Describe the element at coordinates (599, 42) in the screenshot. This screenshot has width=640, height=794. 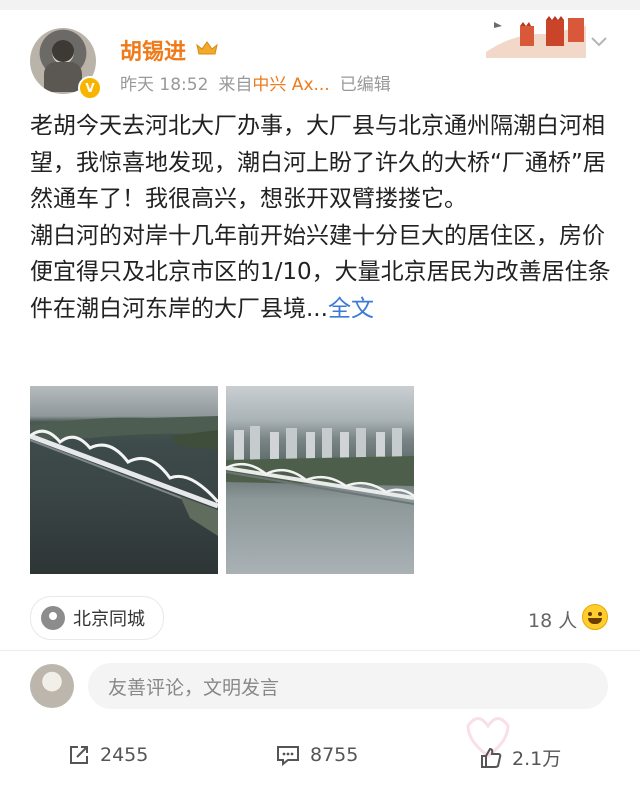
I see `chevron-down-icon` at that location.